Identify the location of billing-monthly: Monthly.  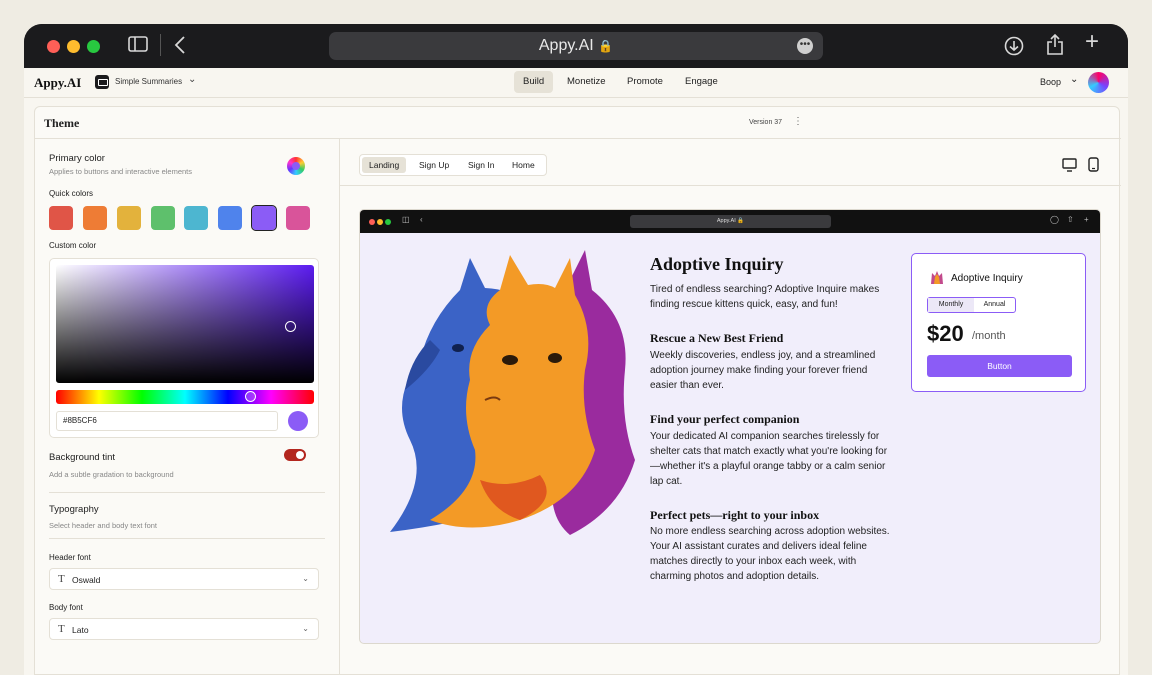
(951, 305).